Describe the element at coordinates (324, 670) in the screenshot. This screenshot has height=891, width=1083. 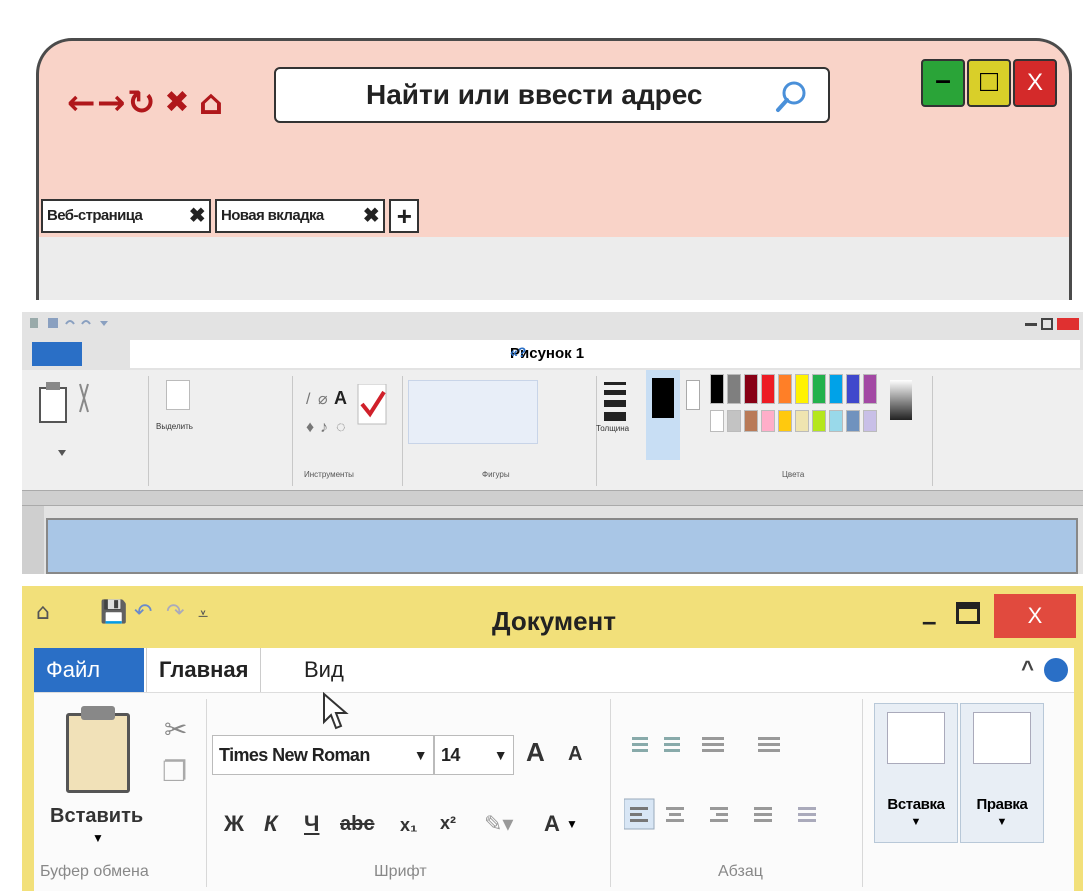
I see `tab-view: Вид` at that location.